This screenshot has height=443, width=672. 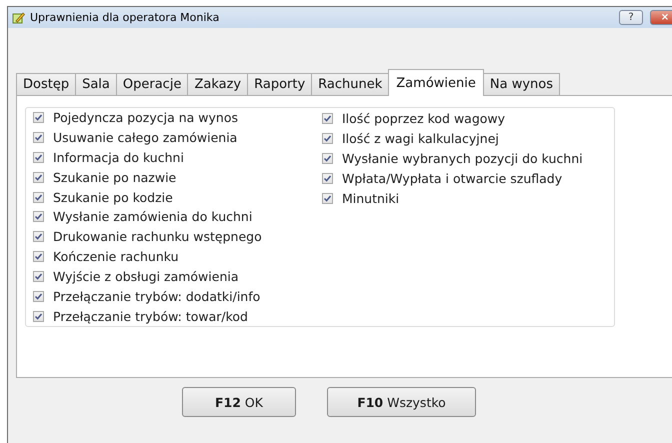 I want to click on dialog-button: F12 OK, so click(x=239, y=402).